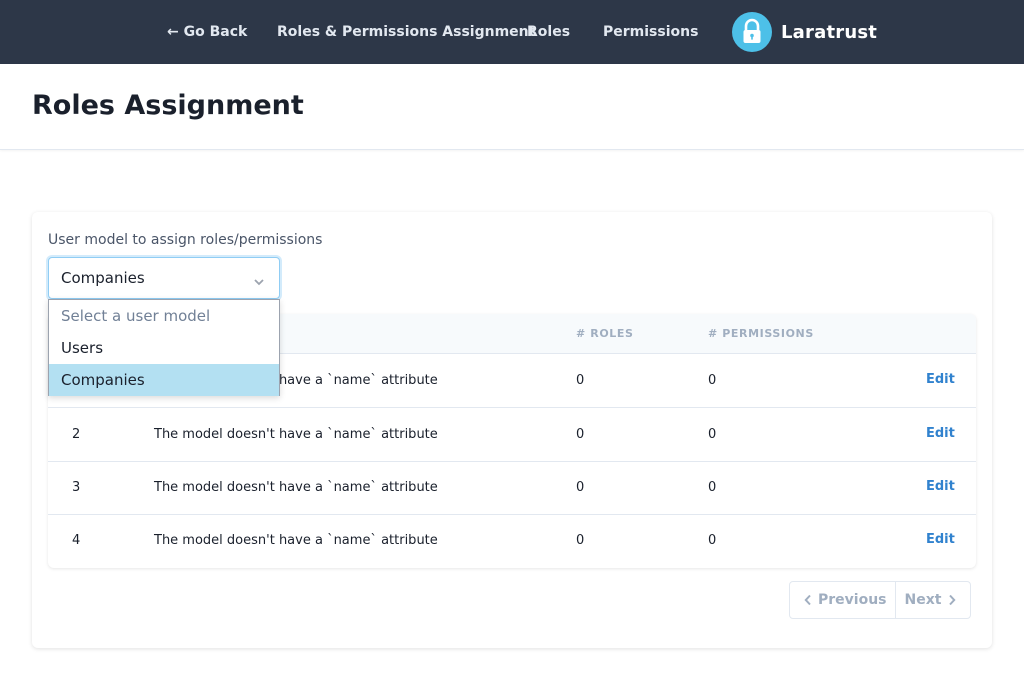 The image size is (1024, 682). What do you see at coordinates (829, 32) in the screenshot?
I see `brand-name: Laratrust` at bounding box center [829, 32].